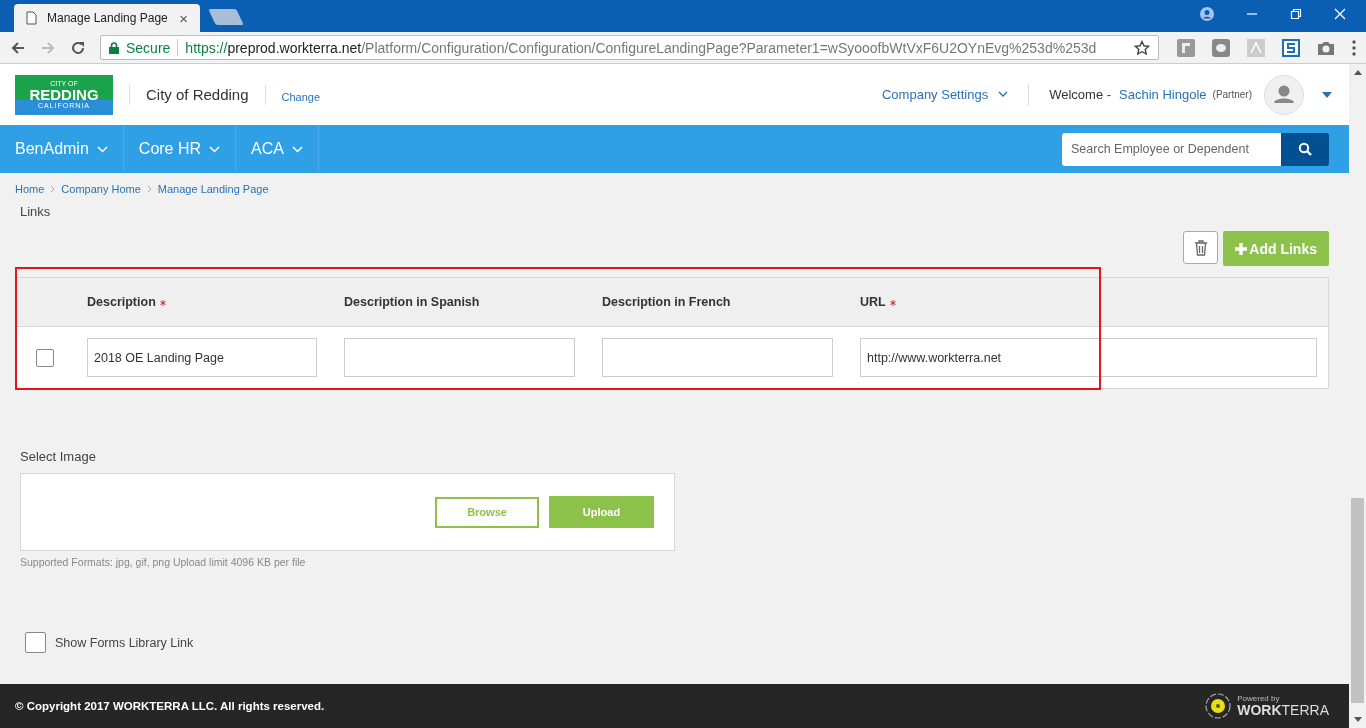  I want to click on delete-button, so click(1201, 247).